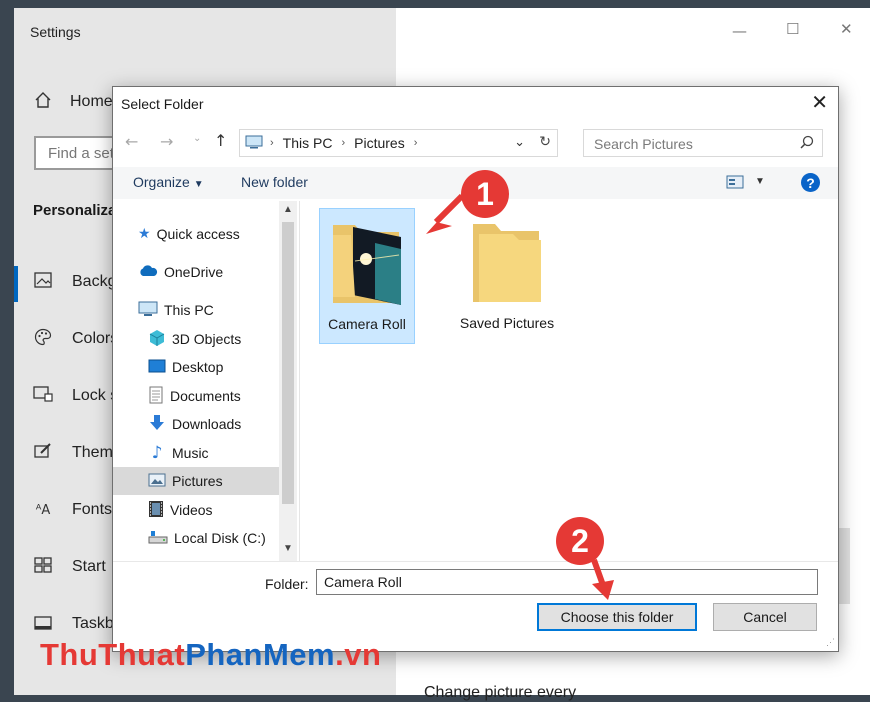  I want to click on watermark-part-3: .vn, so click(358, 654).